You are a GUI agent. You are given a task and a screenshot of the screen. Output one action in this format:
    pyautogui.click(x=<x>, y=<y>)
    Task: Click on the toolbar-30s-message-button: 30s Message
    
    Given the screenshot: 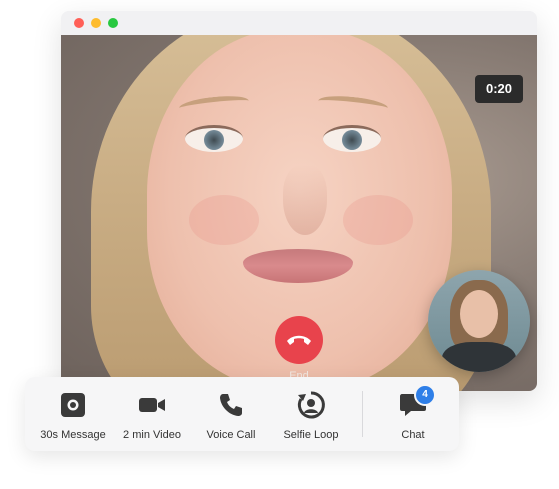 What is the action you would take?
    pyautogui.click(x=73, y=414)
    